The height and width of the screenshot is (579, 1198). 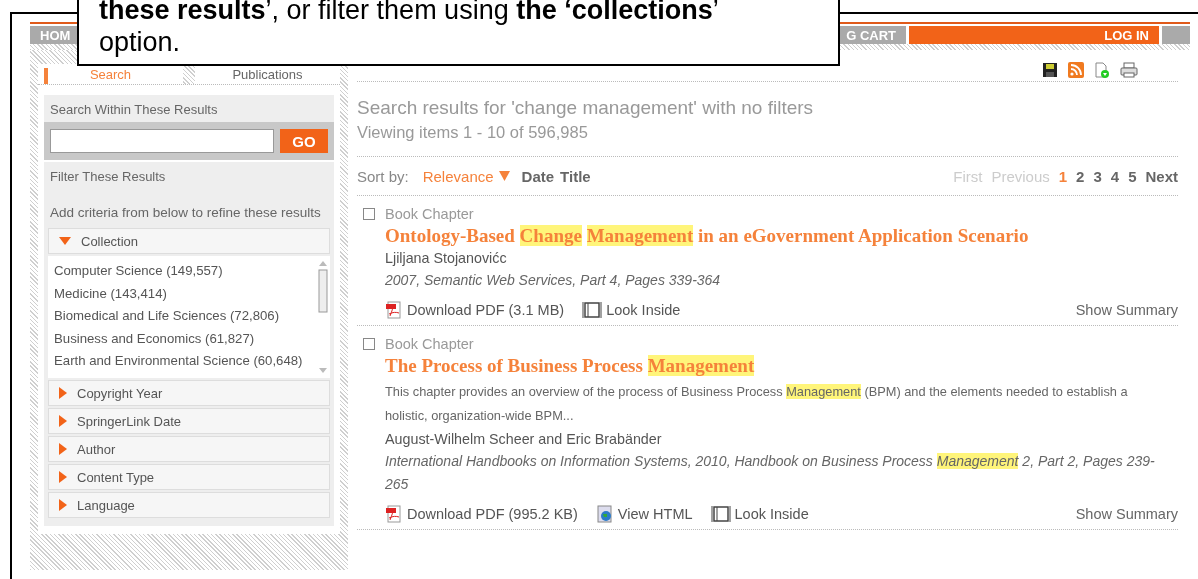 I want to click on globe-page-icon, so click(x=604, y=514).